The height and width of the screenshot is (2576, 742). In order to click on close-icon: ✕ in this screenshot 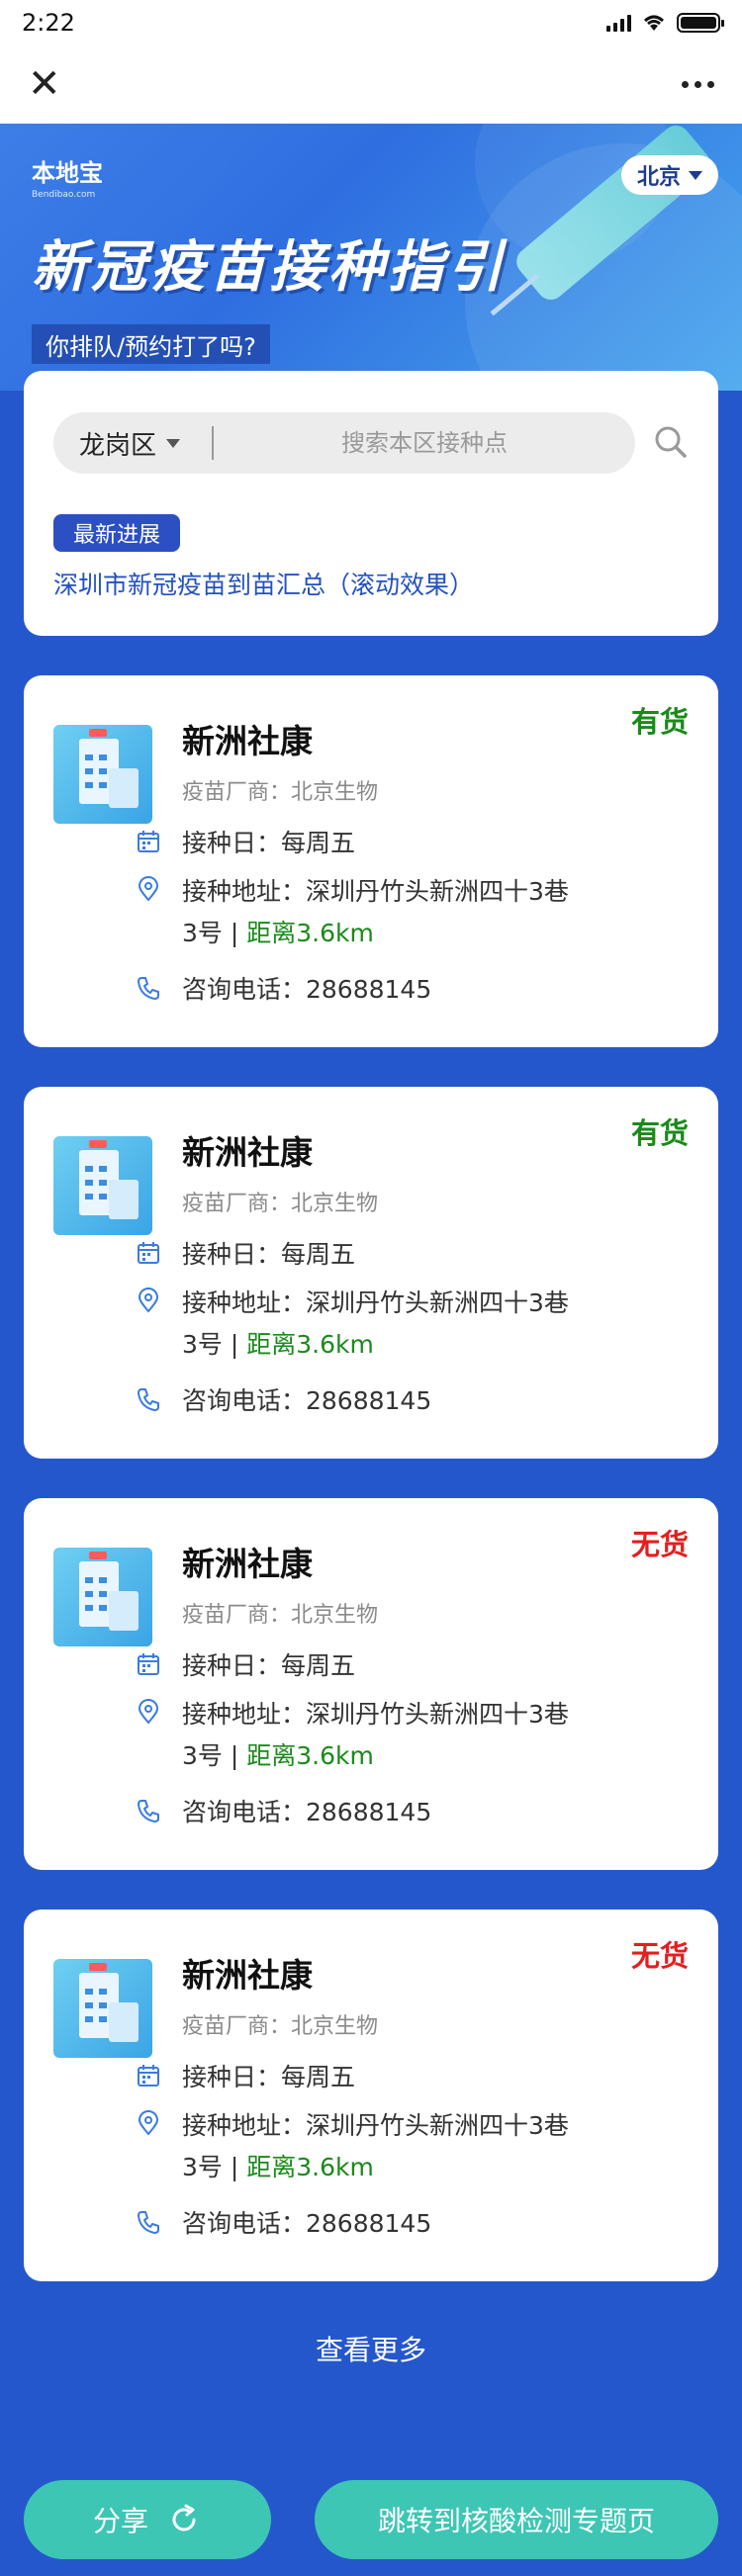, I will do `click(44, 84)`.